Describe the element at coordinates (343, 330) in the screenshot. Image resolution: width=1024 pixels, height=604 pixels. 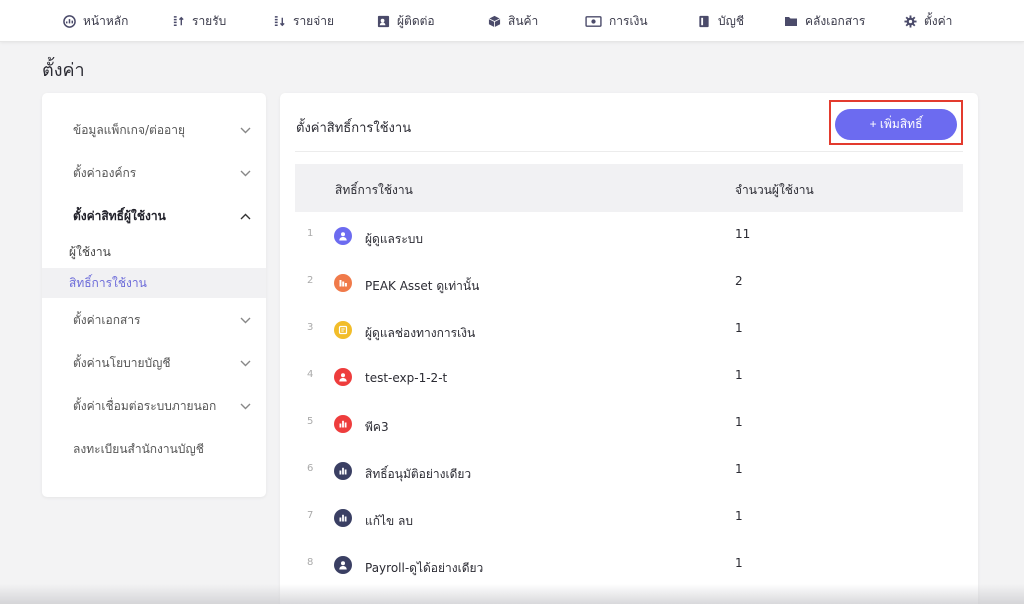
I see `finance-channel-icon` at that location.